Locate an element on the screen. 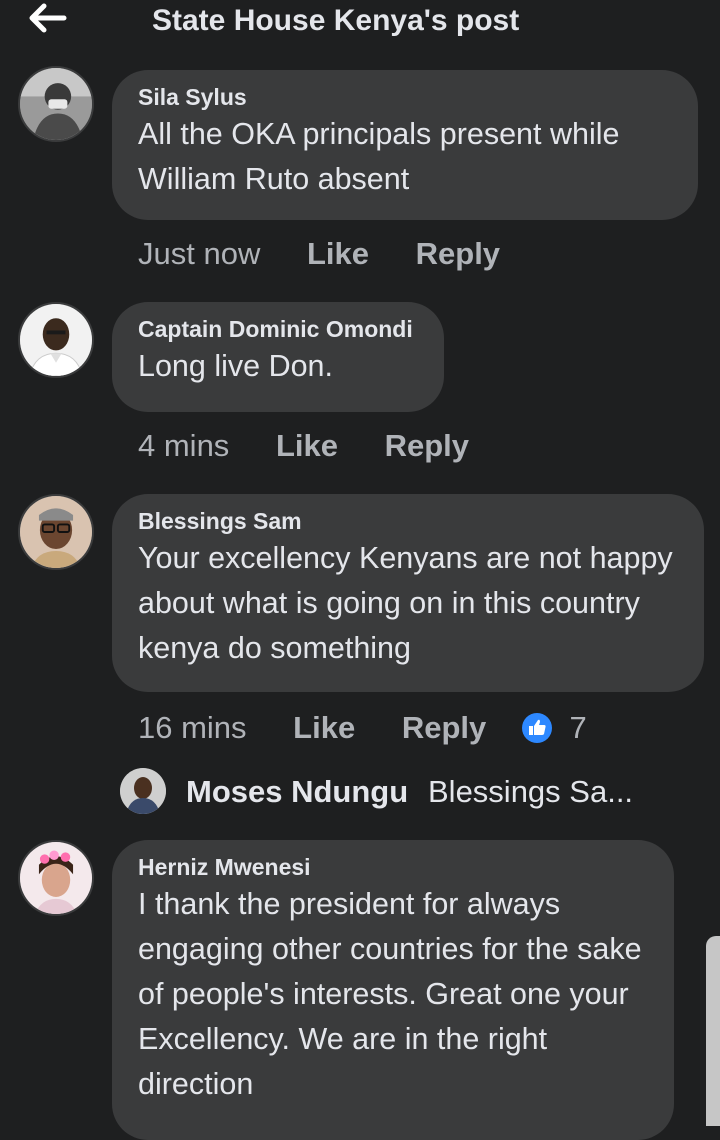  arrow-left-icon is located at coordinates (48, 18).